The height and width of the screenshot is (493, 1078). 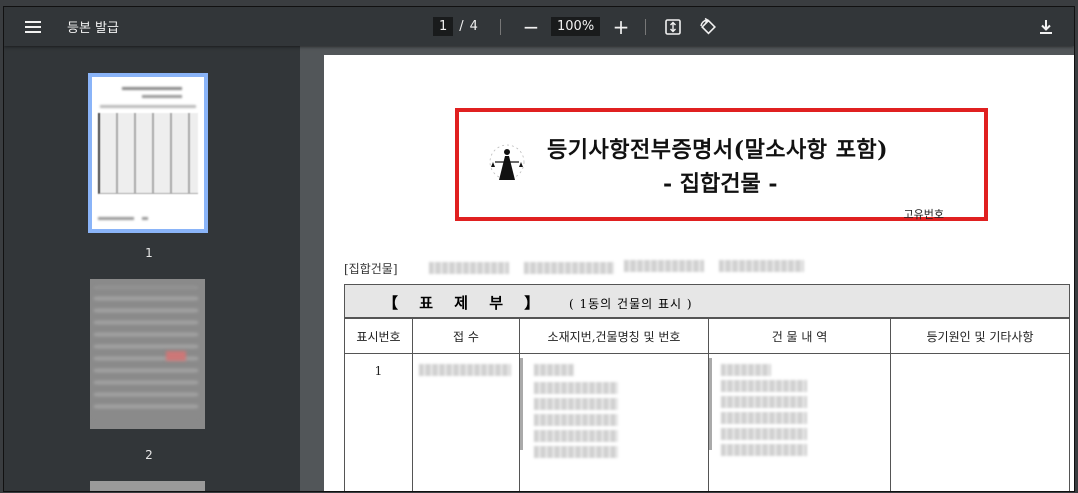 I want to click on section-subtitle: ( 1동의 건물의 표시 ), so click(x=631, y=304).